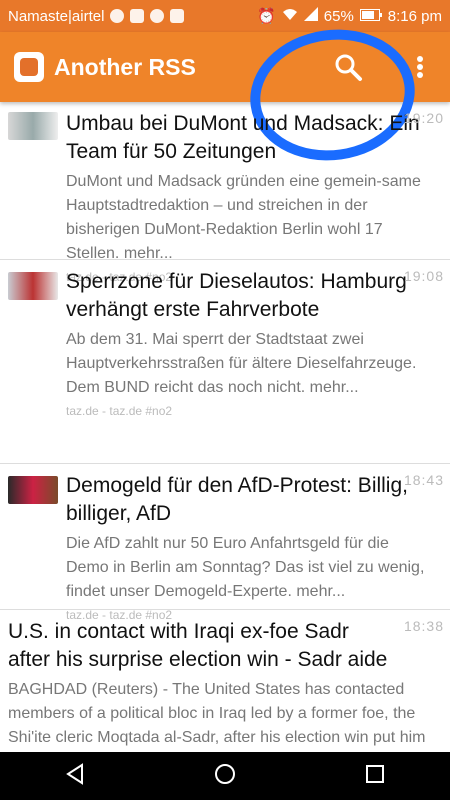  I want to click on notification-icon, so click(137, 16).